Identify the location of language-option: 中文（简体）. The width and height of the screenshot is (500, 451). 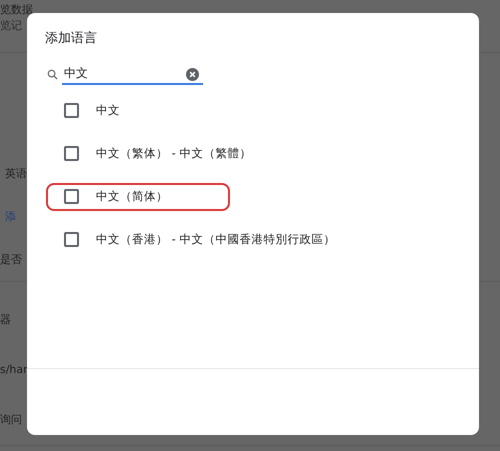
(138, 196).